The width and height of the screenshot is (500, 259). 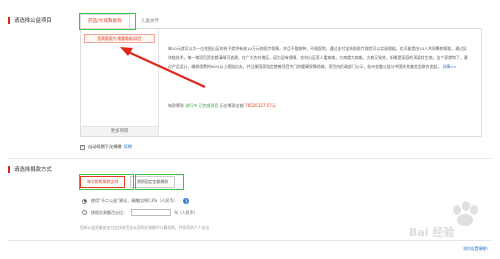 I want to click on auto-renew-option: ✓ 自动续期下次捐赠 续期, so click(x=106, y=147).